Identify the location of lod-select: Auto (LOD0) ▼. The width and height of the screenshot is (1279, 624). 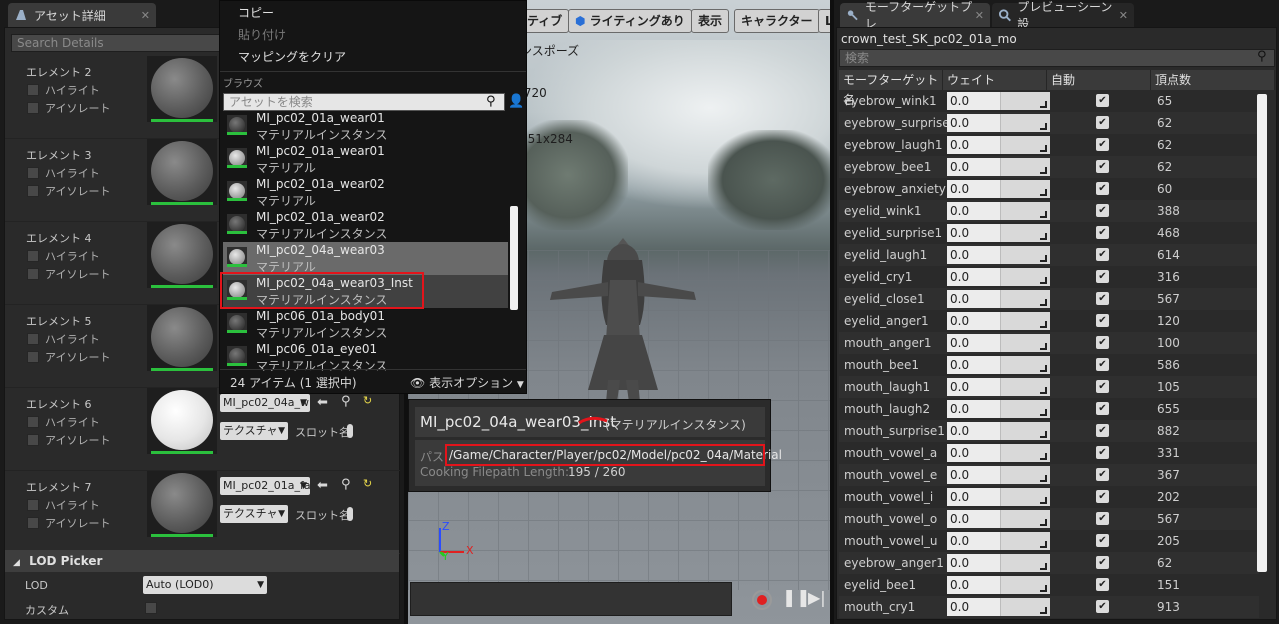
(205, 585).